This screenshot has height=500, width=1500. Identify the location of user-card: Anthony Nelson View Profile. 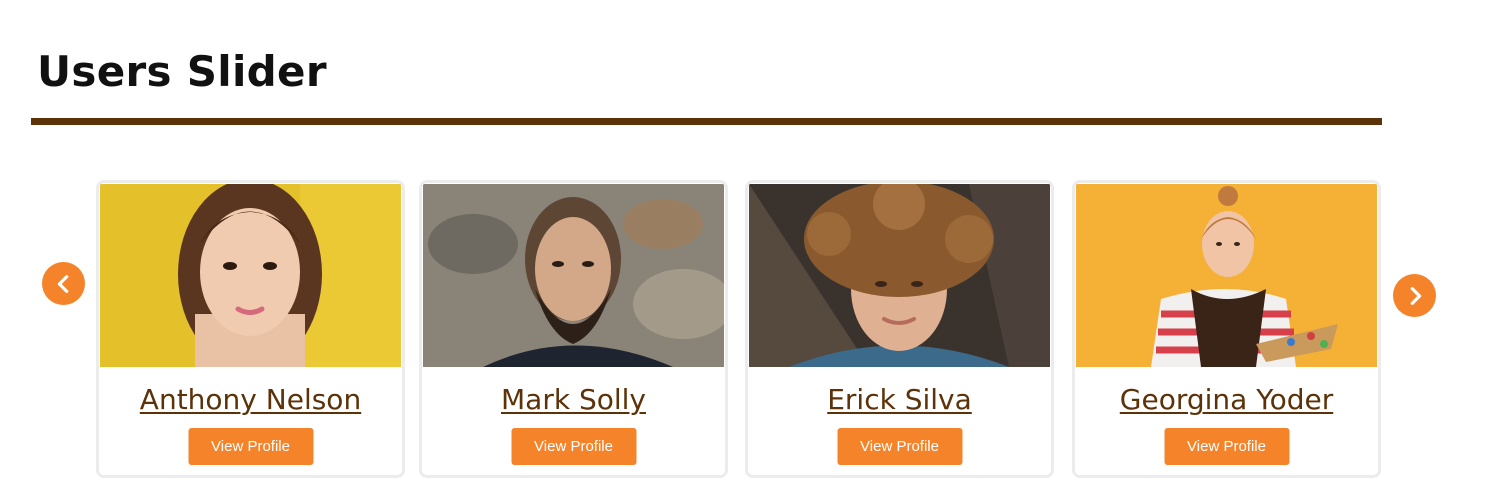
(250, 329).